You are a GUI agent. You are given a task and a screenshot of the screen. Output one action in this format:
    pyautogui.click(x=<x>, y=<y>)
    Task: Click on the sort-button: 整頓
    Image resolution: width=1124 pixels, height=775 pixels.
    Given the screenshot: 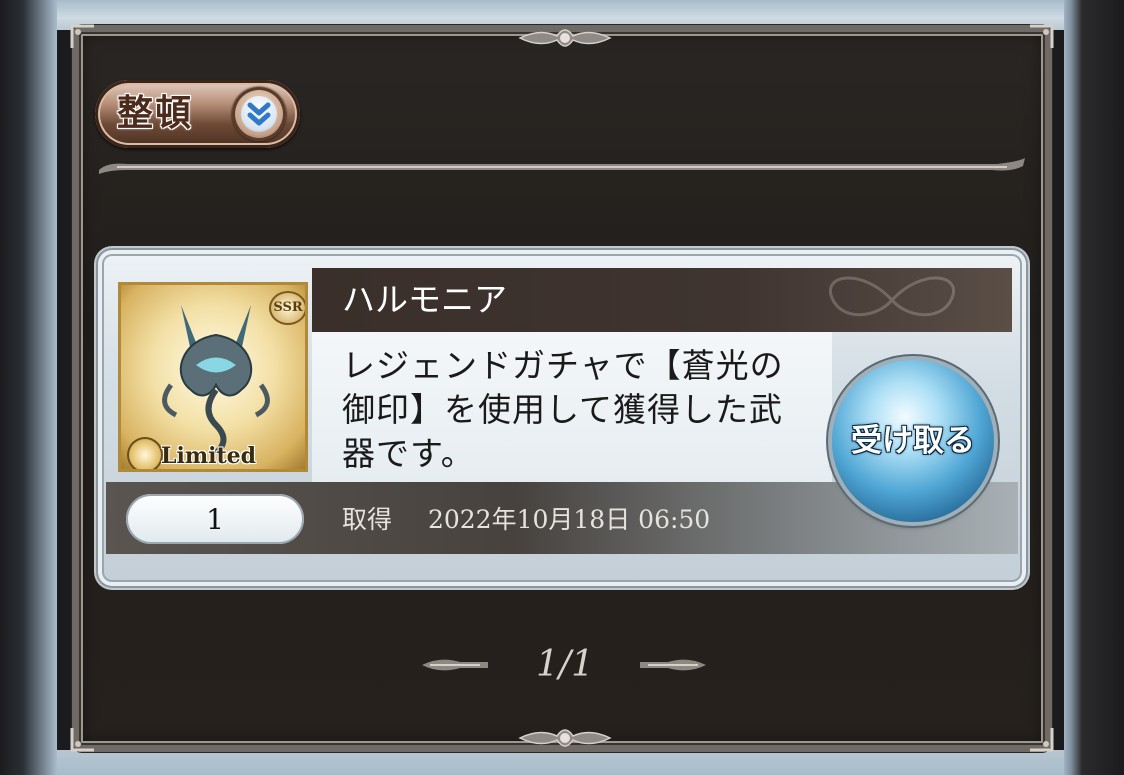 What is the action you would take?
    pyautogui.click(x=197, y=114)
    